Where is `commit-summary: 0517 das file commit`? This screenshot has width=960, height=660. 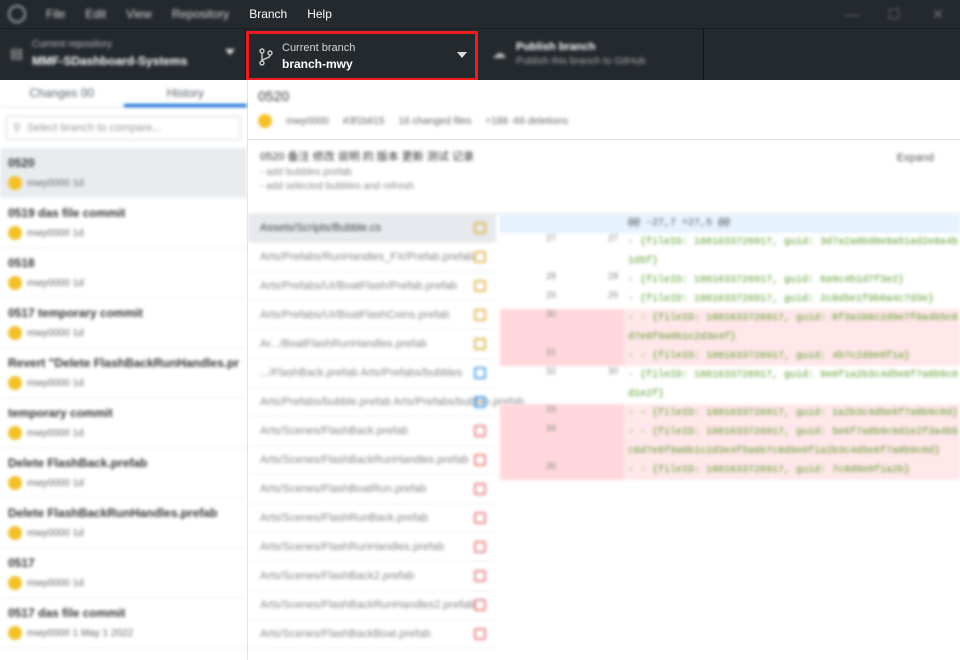
commit-summary: 0517 das file commit is located at coordinates (67, 613).